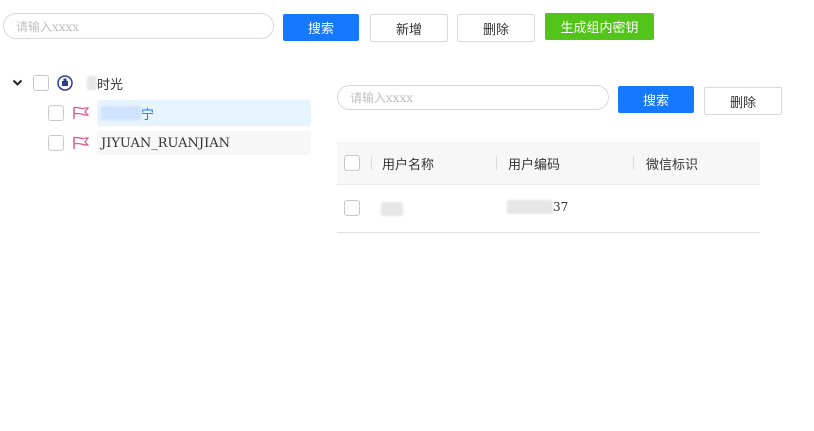 The height and width of the screenshot is (431, 814). Describe the element at coordinates (473, 97) in the screenshot. I see `panel-search-input: 请输入xxxx` at that location.